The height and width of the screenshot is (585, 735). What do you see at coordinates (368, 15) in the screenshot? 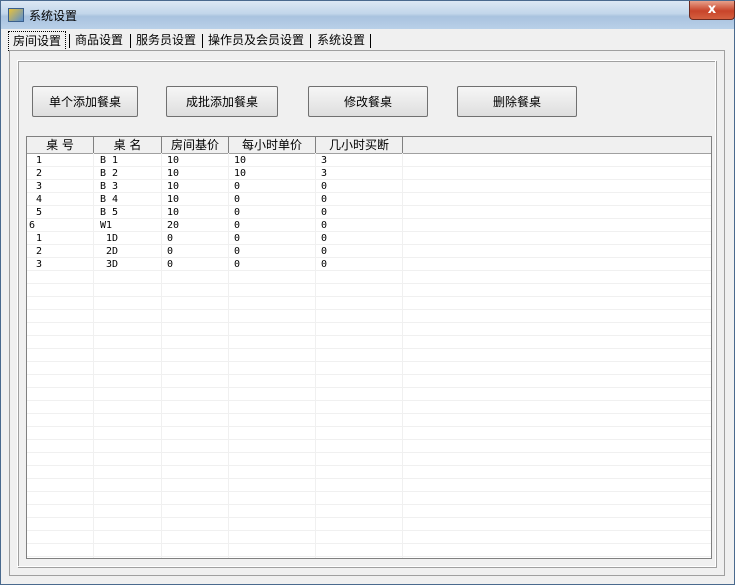
I see `title-bar: 系统设置 x` at bounding box center [368, 15].